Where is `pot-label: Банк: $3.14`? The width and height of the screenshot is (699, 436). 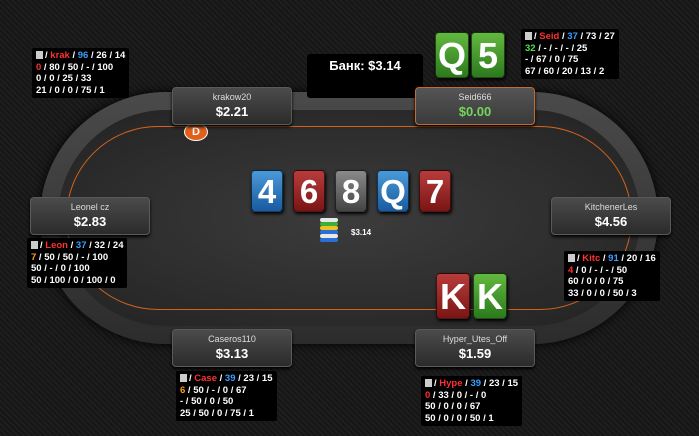
pot-label: Банк: $3.14 is located at coordinates (365, 65).